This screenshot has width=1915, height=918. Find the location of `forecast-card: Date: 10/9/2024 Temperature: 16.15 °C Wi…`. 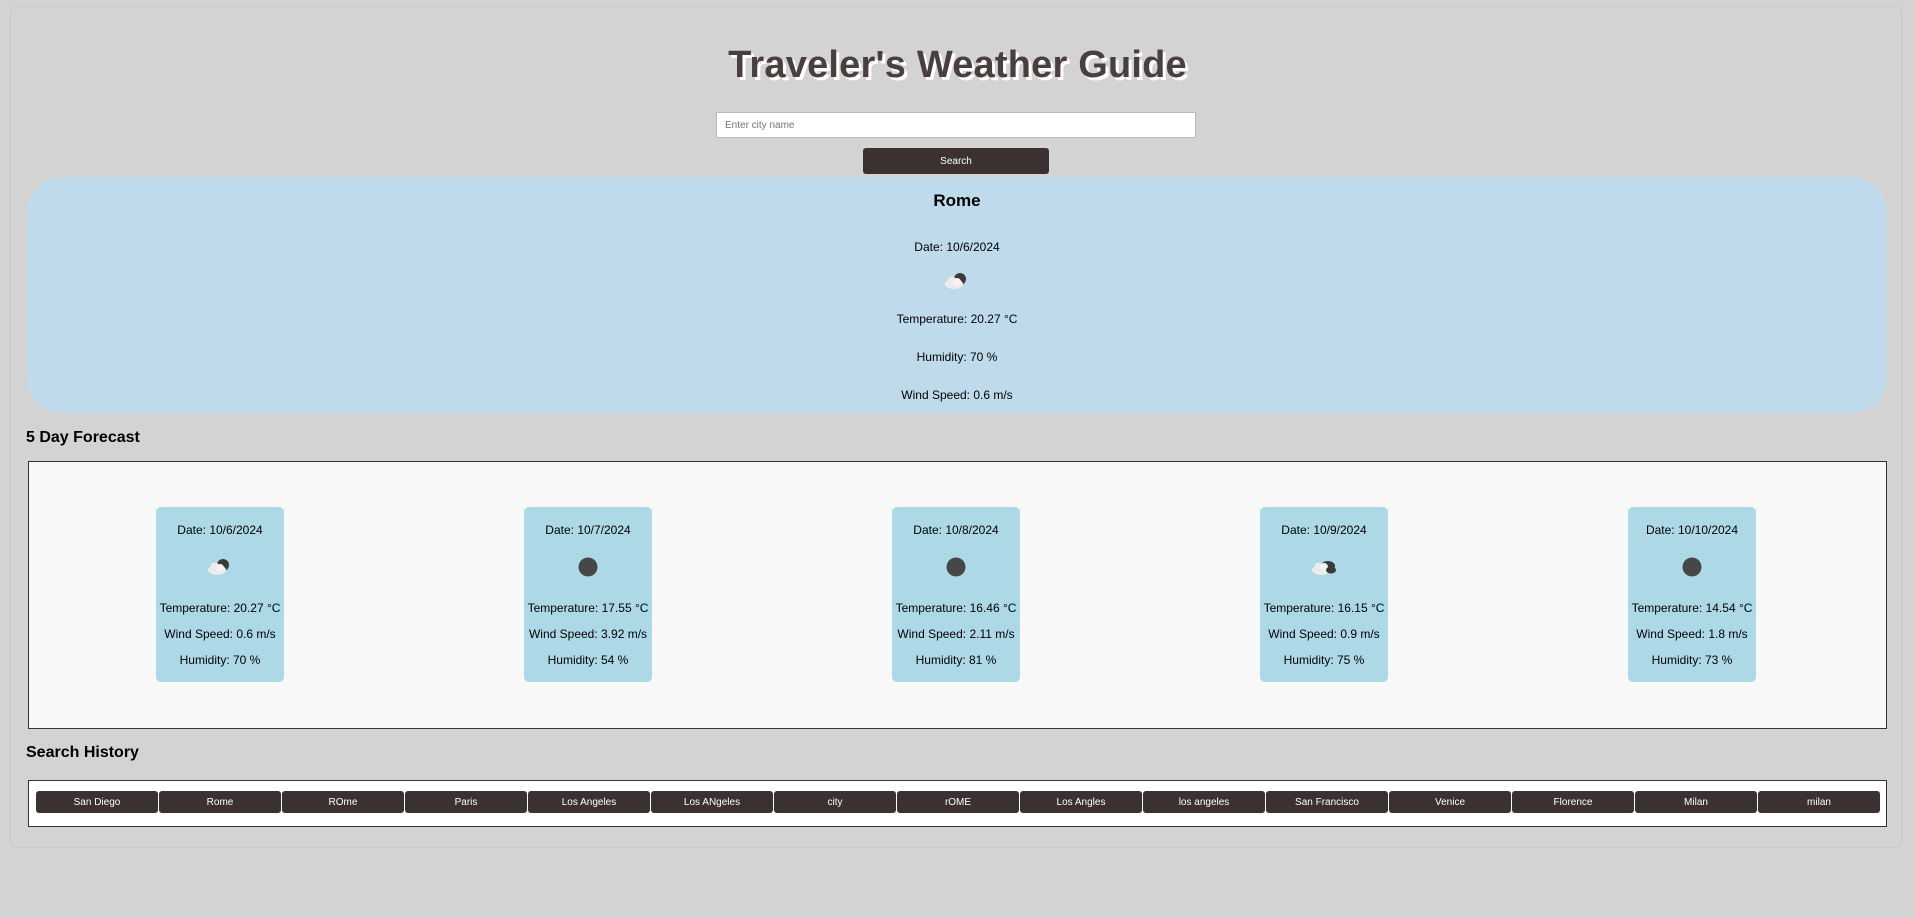

forecast-card: Date: 10/9/2024 Temperature: 16.15 °C Wi… is located at coordinates (1324, 594).